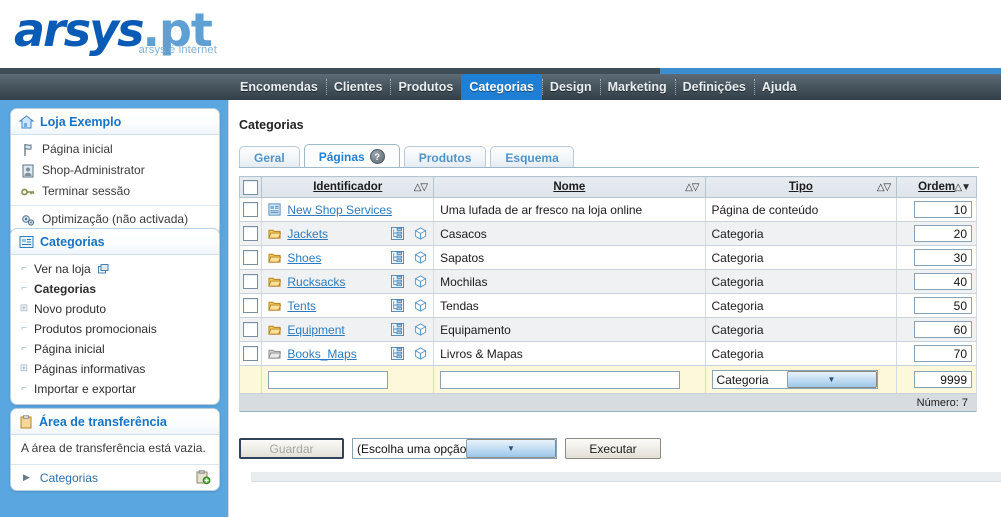 This screenshot has width=1001, height=517. I want to click on row-identificador-link: New Shop Services, so click(339, 210).